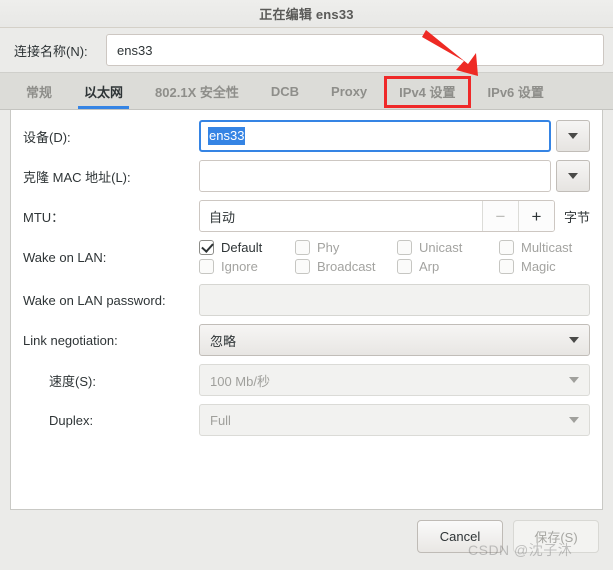 The height and width of the screenshot is (570, 613). I want to click on wol-password-row: Wake on LAN password:, so click(306, 300).